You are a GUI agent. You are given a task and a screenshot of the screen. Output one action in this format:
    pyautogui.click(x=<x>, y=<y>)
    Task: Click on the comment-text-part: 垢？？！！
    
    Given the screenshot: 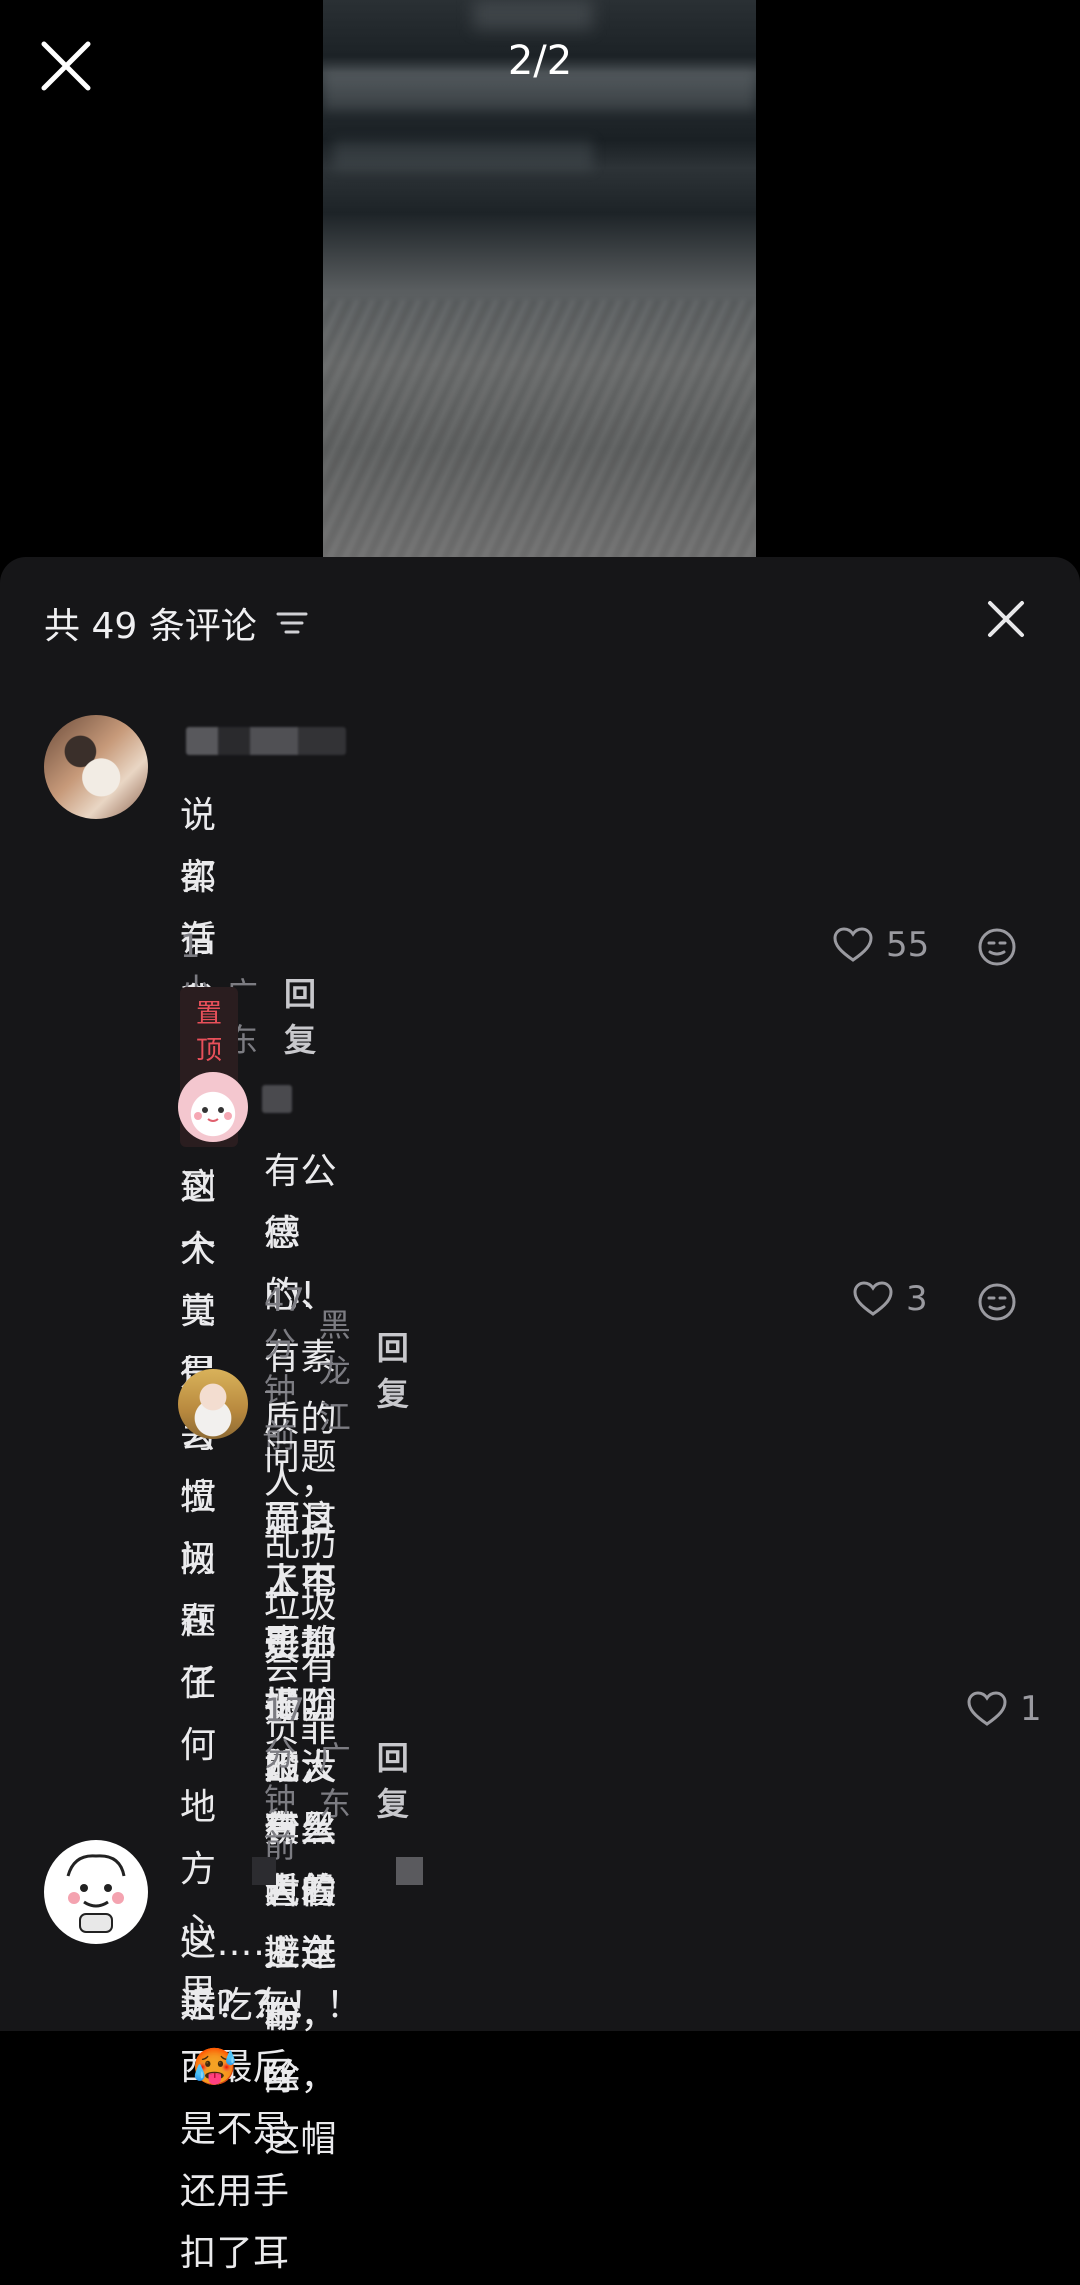 What is the action you would take?
    pyautogui.click(x=271, y=2005)
    